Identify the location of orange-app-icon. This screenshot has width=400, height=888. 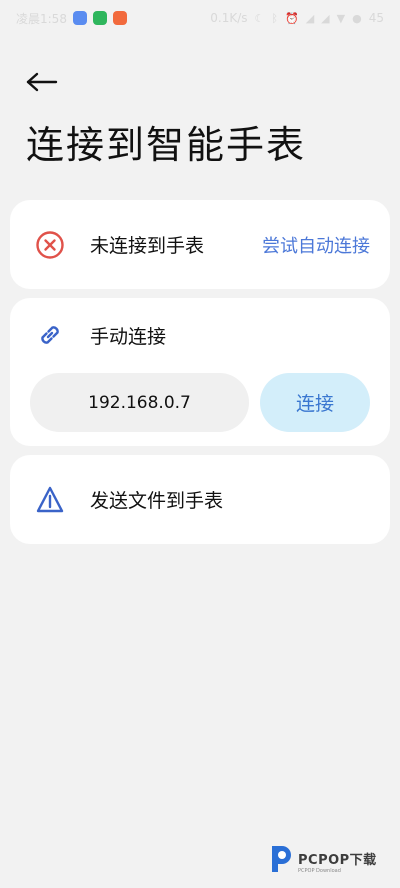
(119, 18).